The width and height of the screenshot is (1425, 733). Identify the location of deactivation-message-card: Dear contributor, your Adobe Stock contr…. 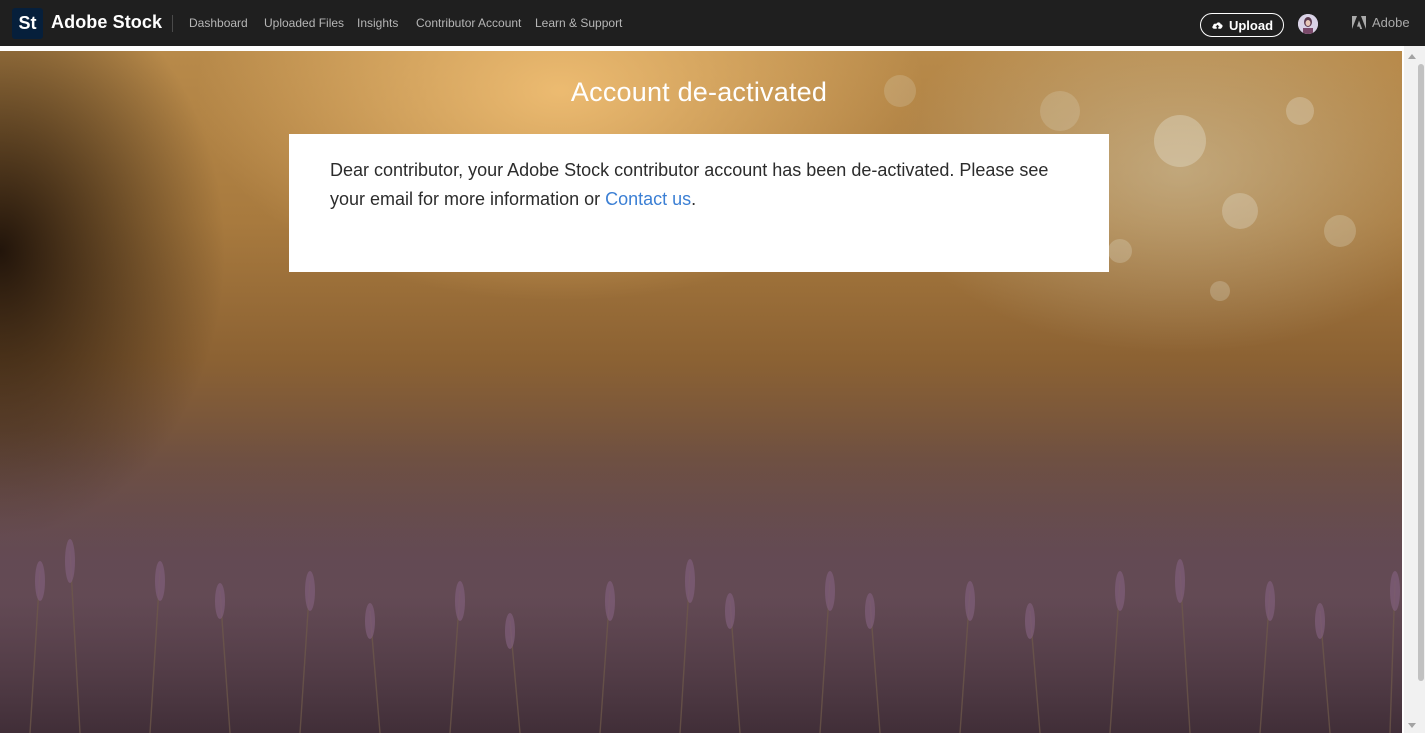
(699, 203).